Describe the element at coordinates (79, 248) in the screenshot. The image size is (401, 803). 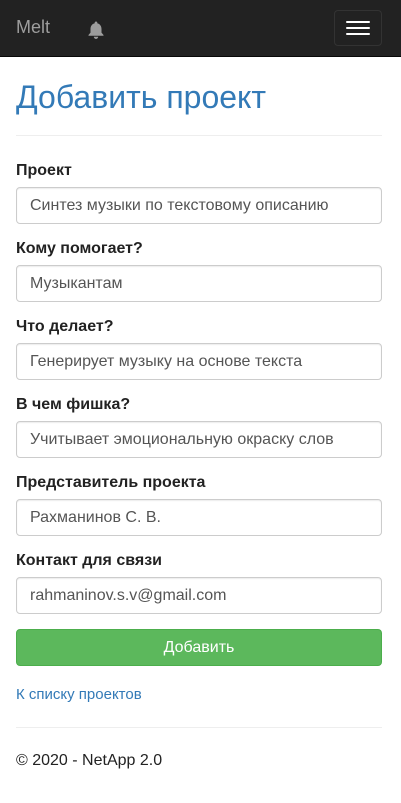
I see `helps-label: Кому помогает?` at that location.